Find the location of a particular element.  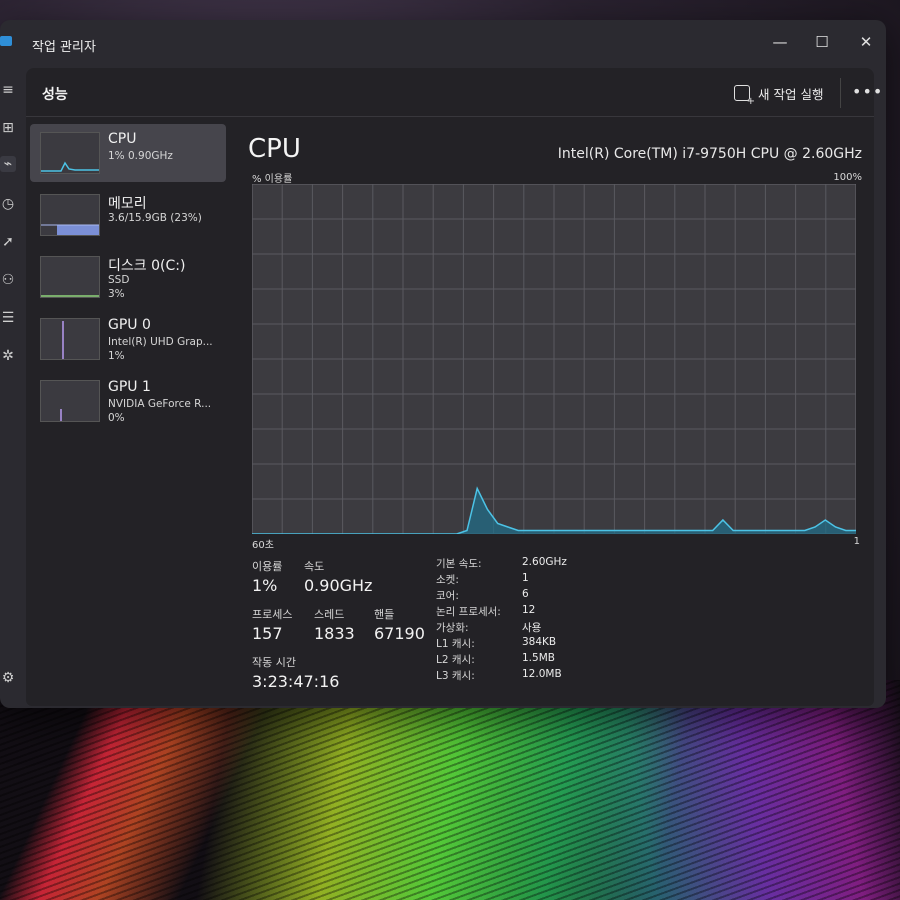

device-detail: 1% 0.90GHz is located at coordinates (140, 156).